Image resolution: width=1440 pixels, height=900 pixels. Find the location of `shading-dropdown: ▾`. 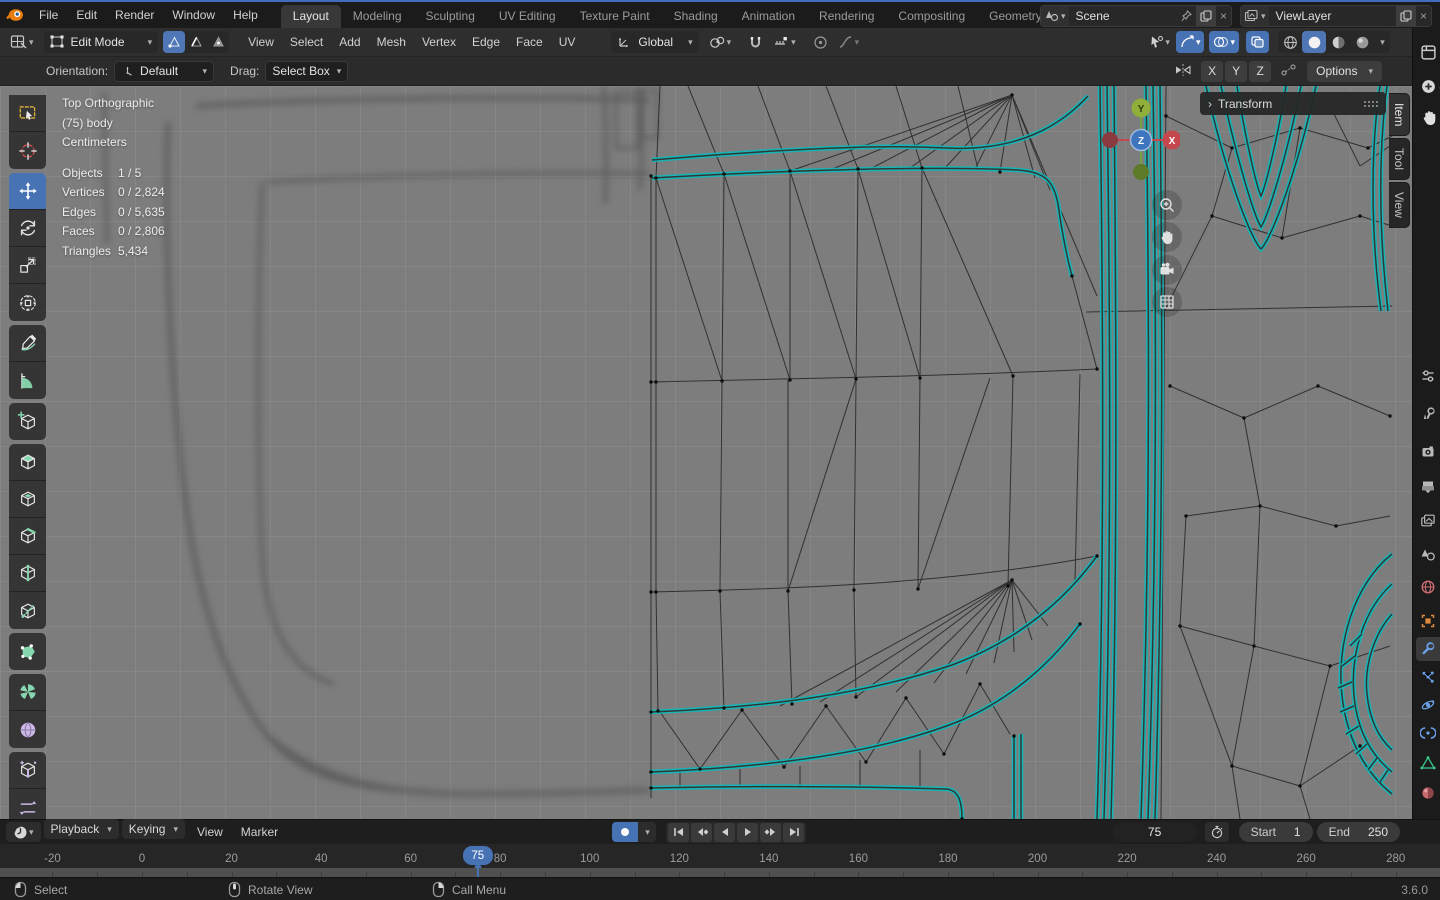

shading-dropdown: ▾ is located at coordinates (1382, 42).